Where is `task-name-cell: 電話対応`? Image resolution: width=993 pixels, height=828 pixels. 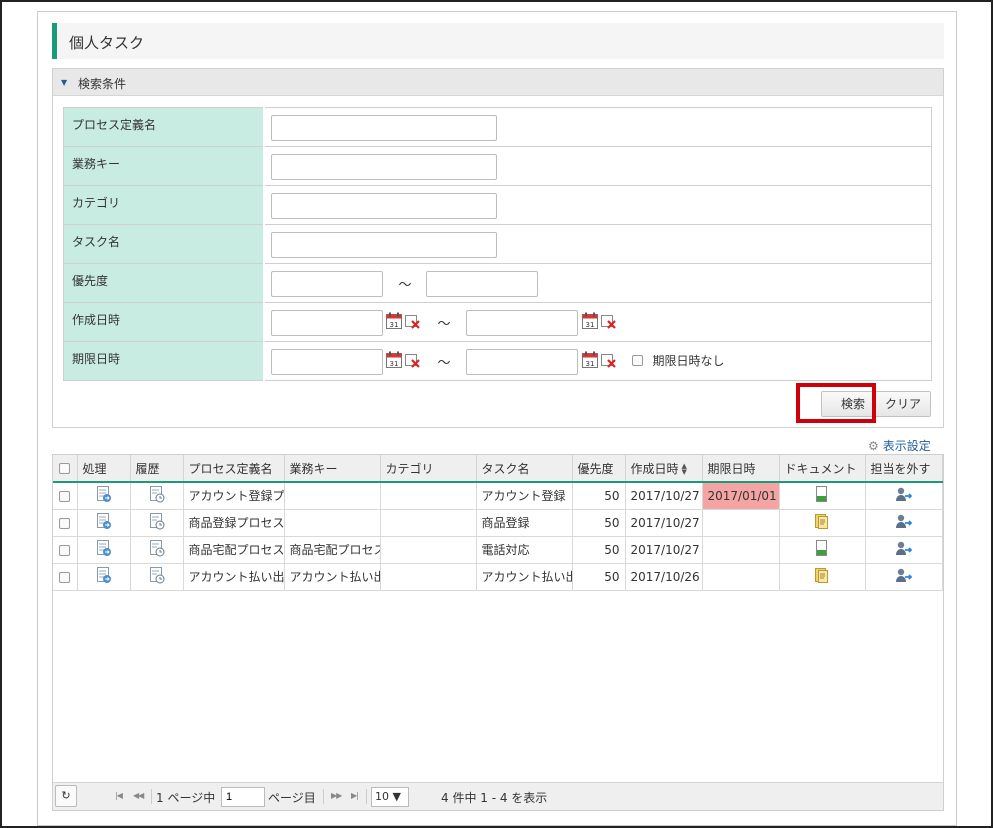 task-name-cell: 電話対応 is located at coordinates (524, 550).